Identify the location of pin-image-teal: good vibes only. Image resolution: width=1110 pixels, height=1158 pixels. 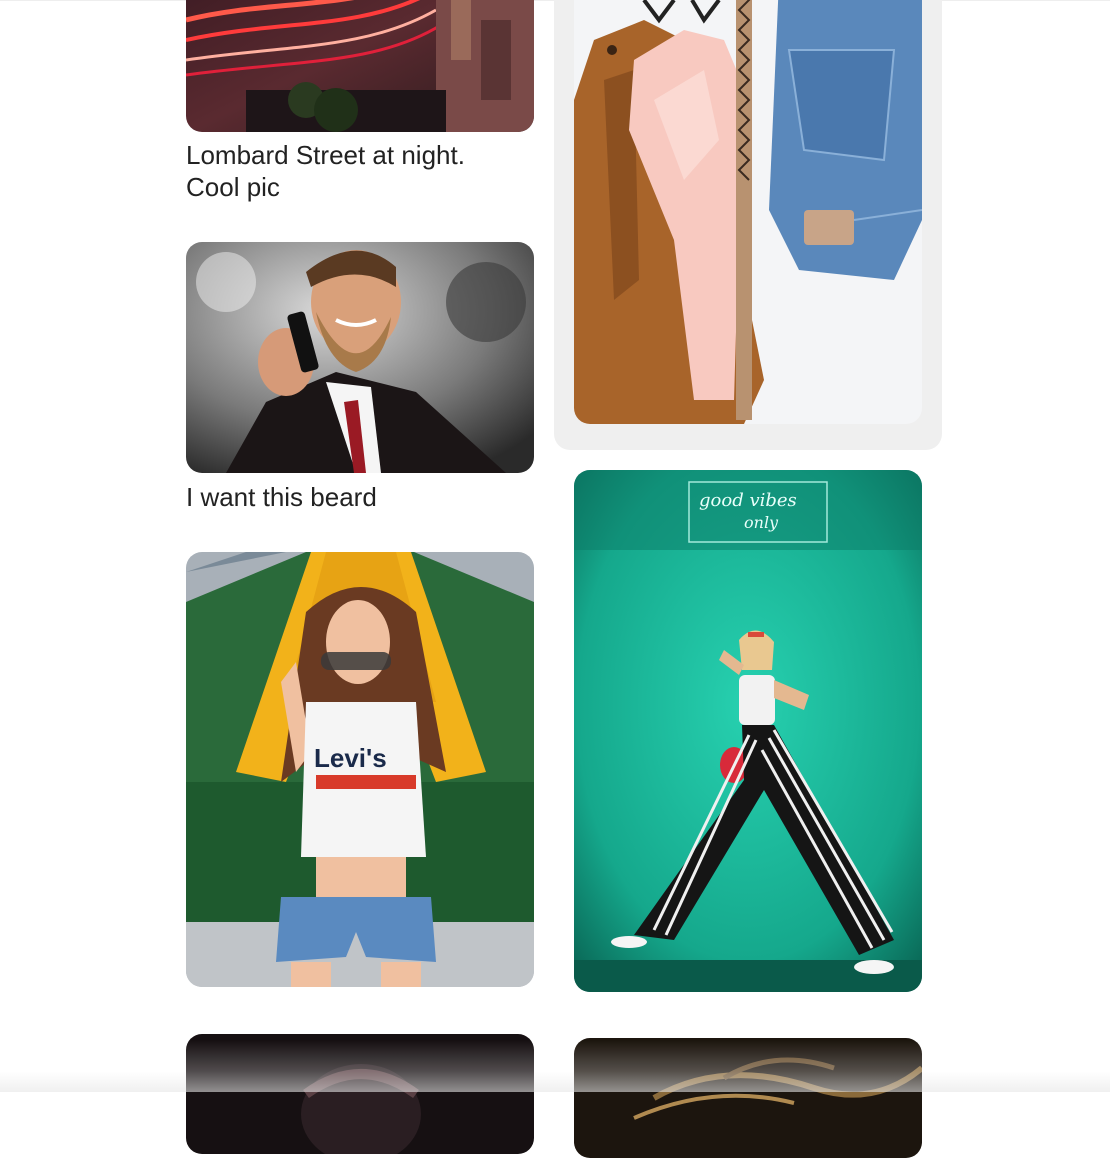
(748, 731).